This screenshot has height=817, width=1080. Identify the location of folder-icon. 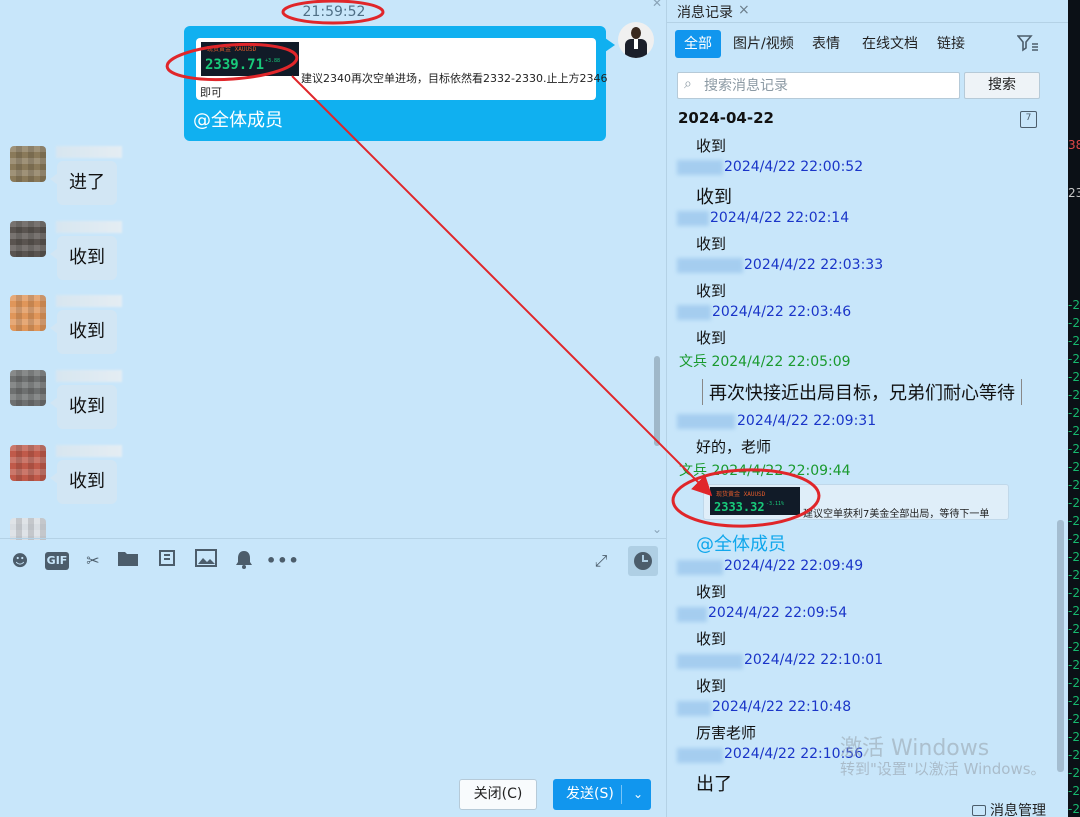
(128, 561).